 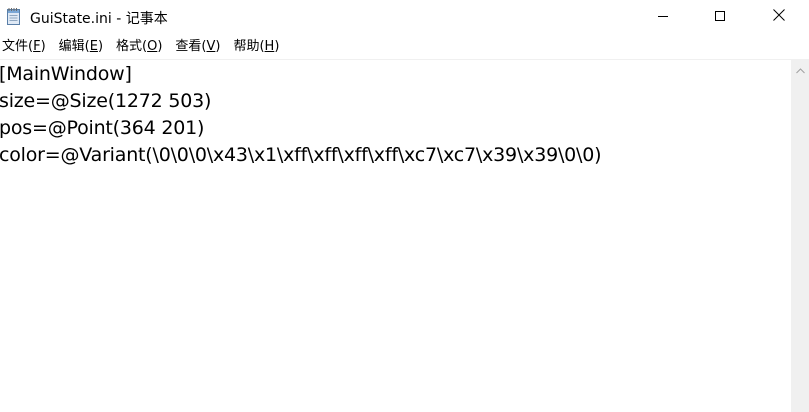 I want to click on editor-line: size=@Size(1272 503), so click(x=106, y=101).